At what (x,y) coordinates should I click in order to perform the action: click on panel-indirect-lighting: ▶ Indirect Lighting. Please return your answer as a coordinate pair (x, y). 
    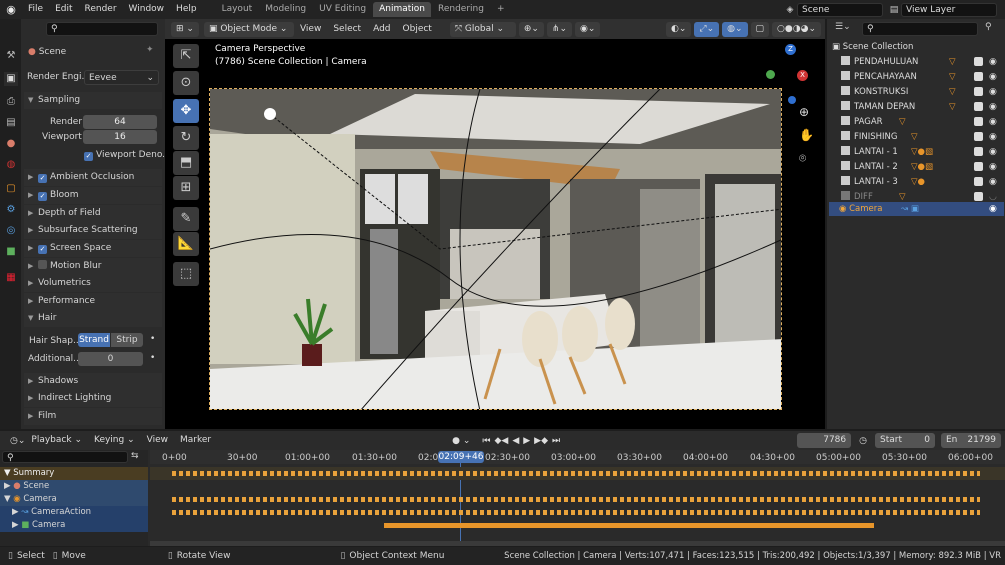
    Looking at the image, I should click on (93, 398).